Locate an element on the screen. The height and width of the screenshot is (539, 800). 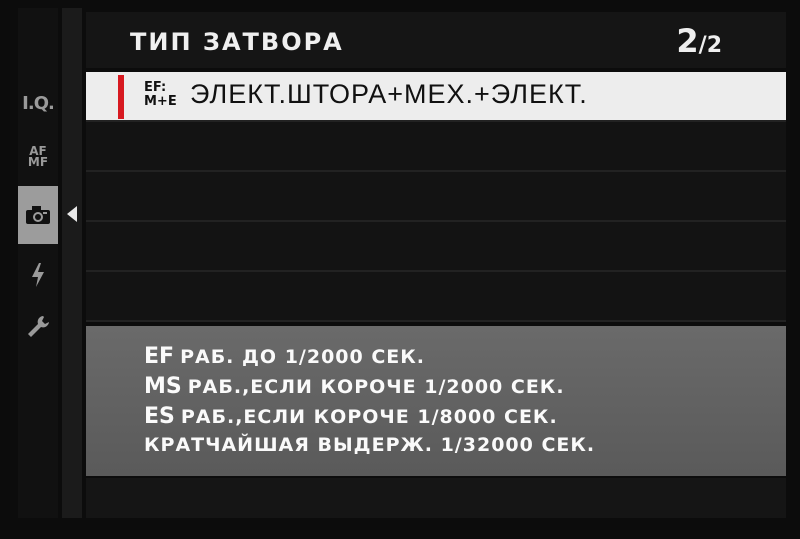
menu-item-selected: EF: M+E ЭЛЕКТ.ШТОРА+МЕХ.+ЭЛЕКТ. is located at coordinates (436, 97).